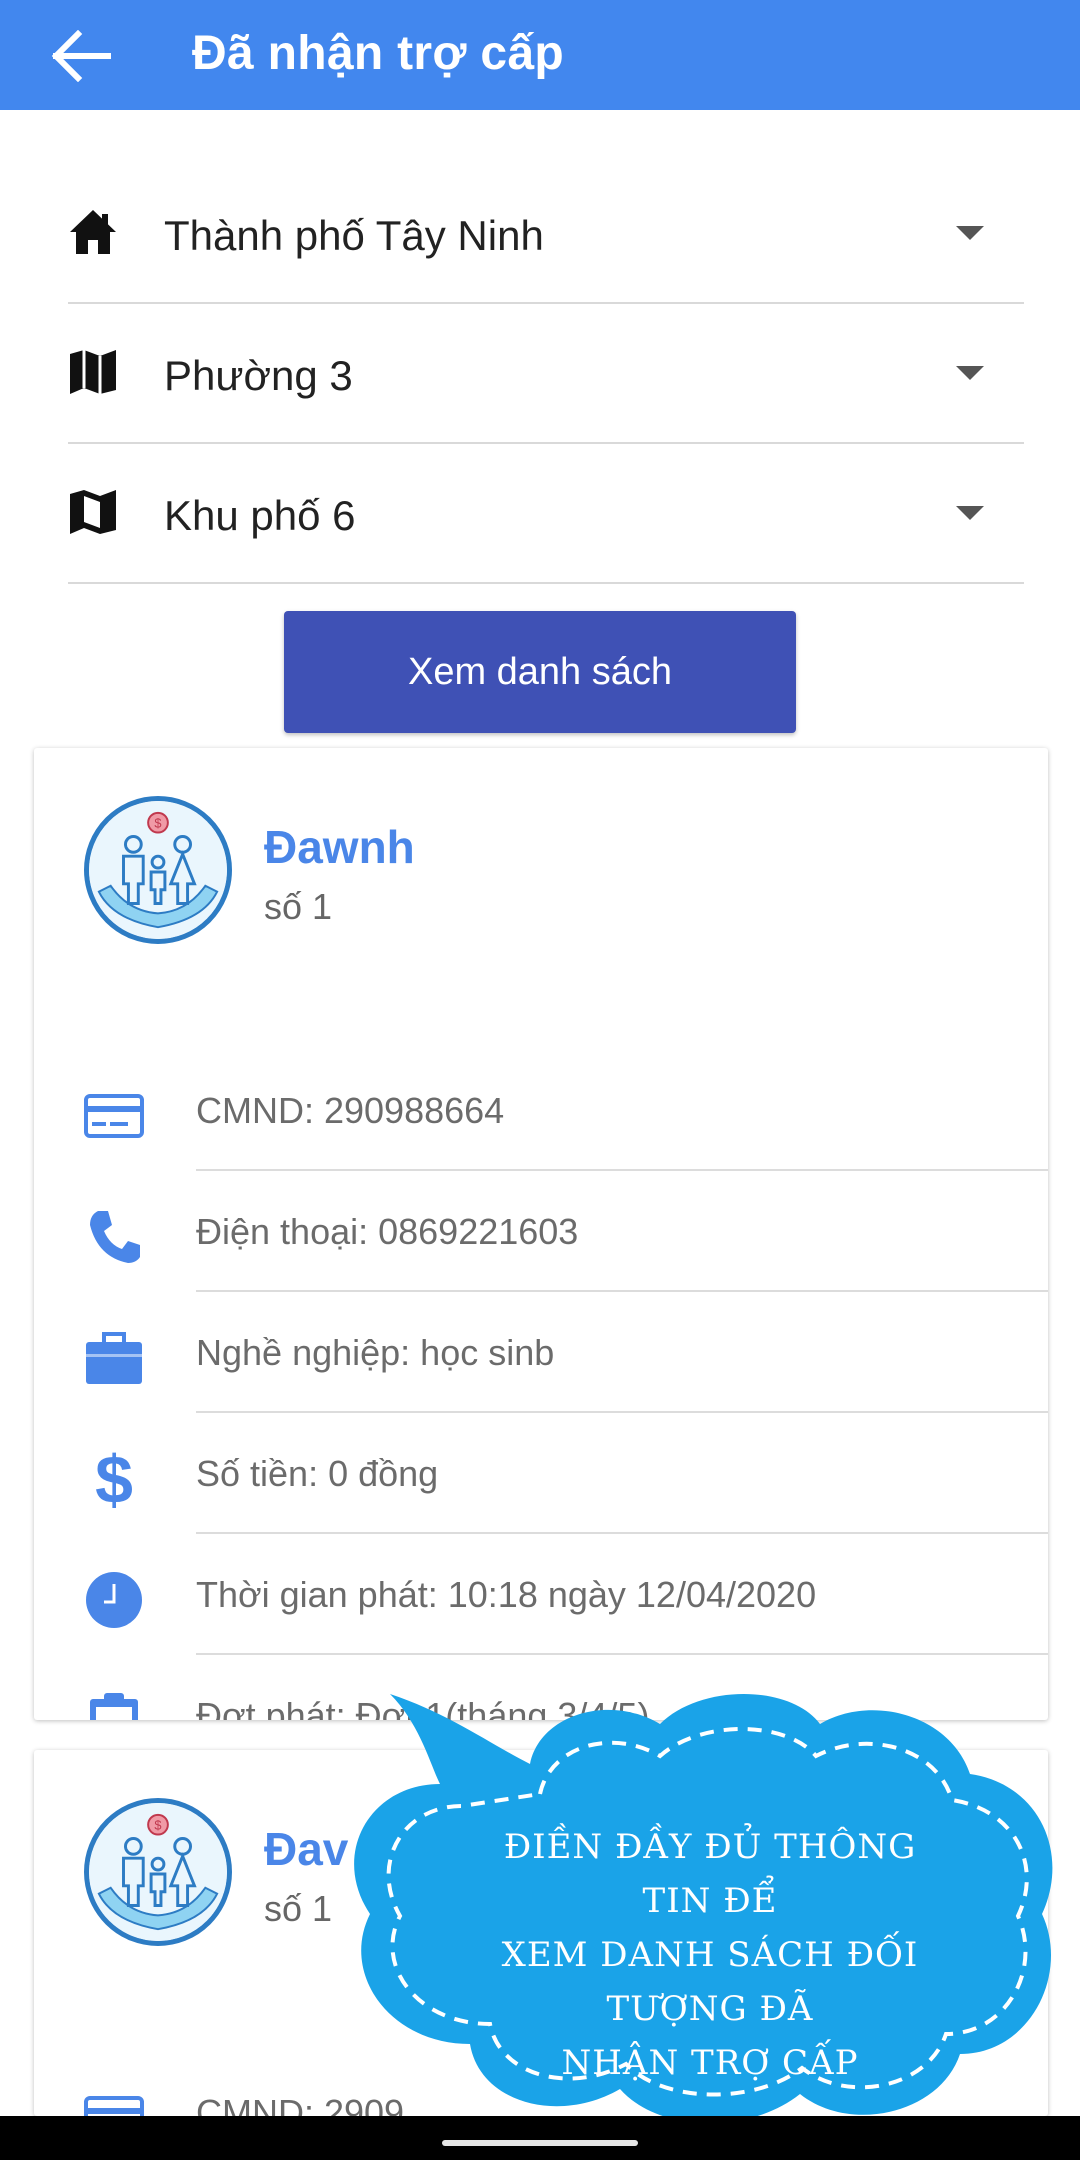 This screenshot has width=1080, height=2160. I want to click on dollar-icon: $, so click(114, 1479).